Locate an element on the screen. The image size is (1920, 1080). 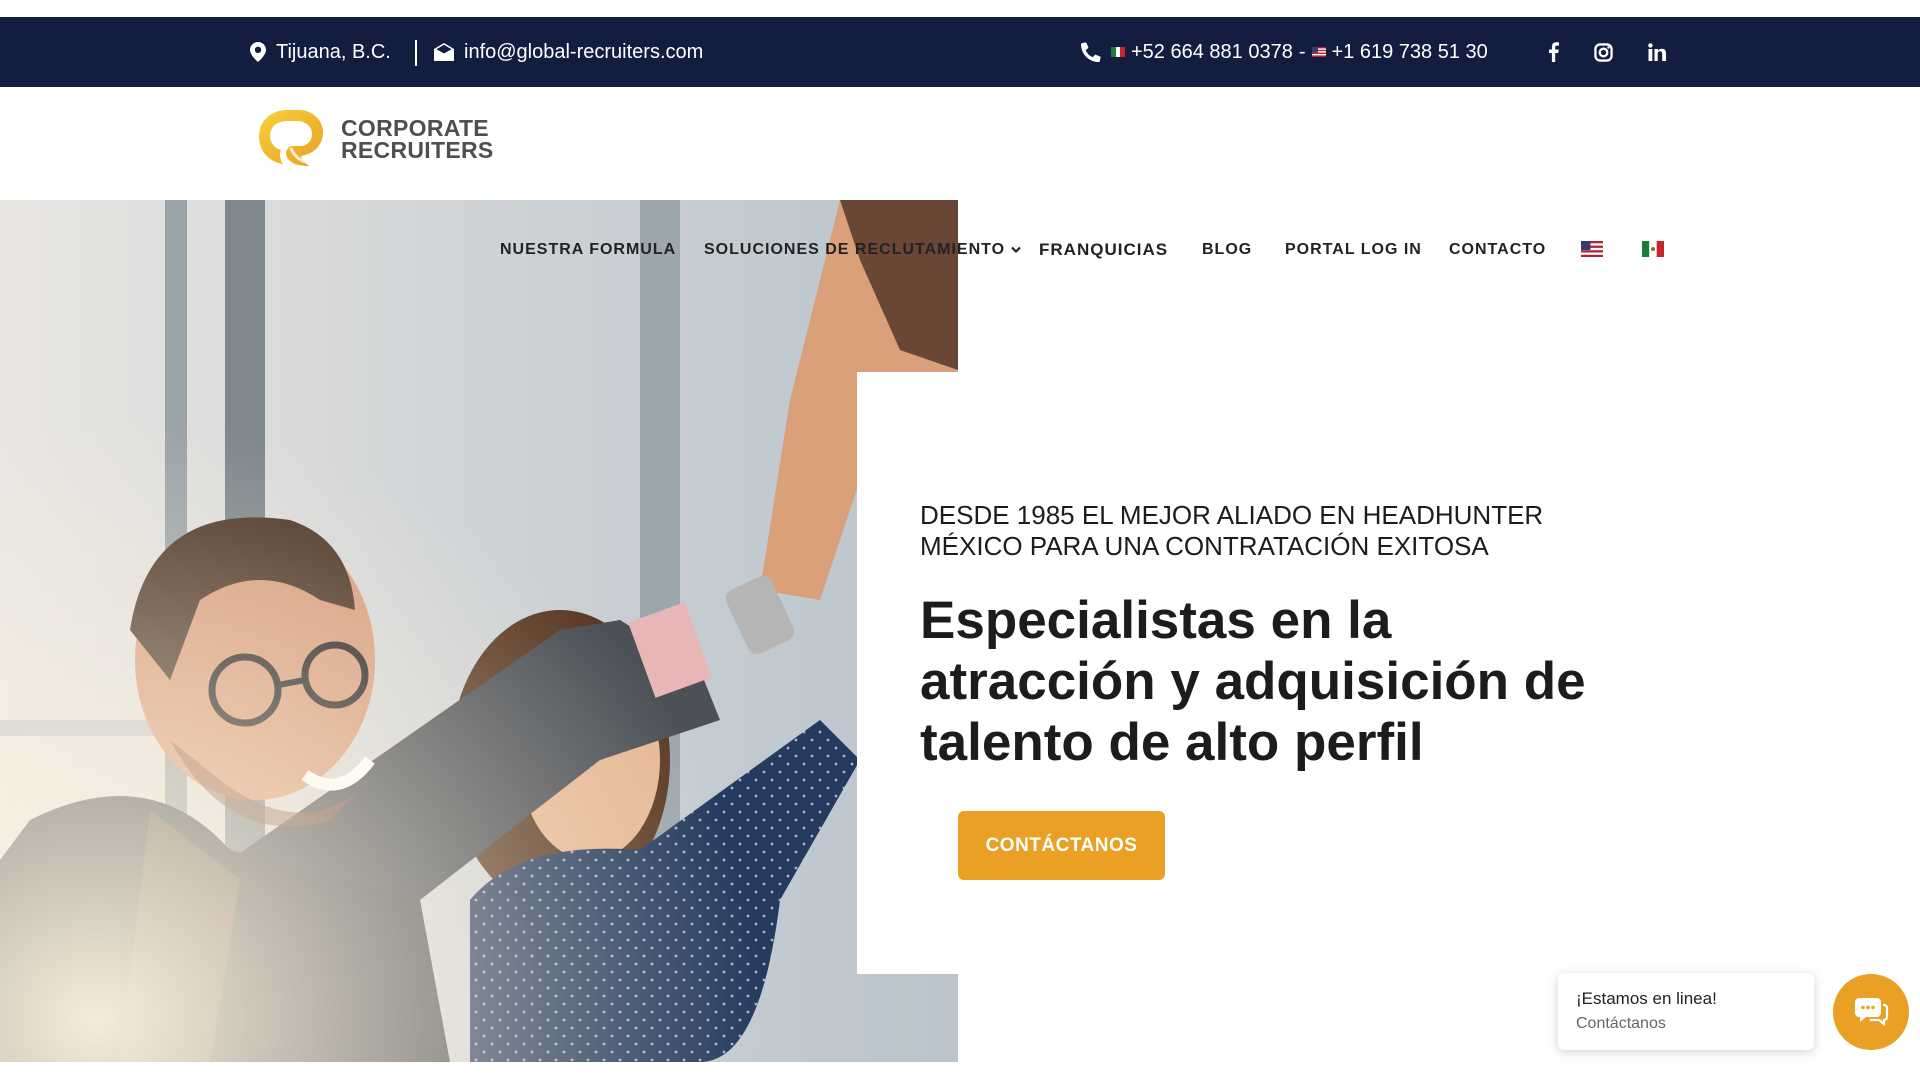
linkedin-link is located at coordinates (1657, 52).